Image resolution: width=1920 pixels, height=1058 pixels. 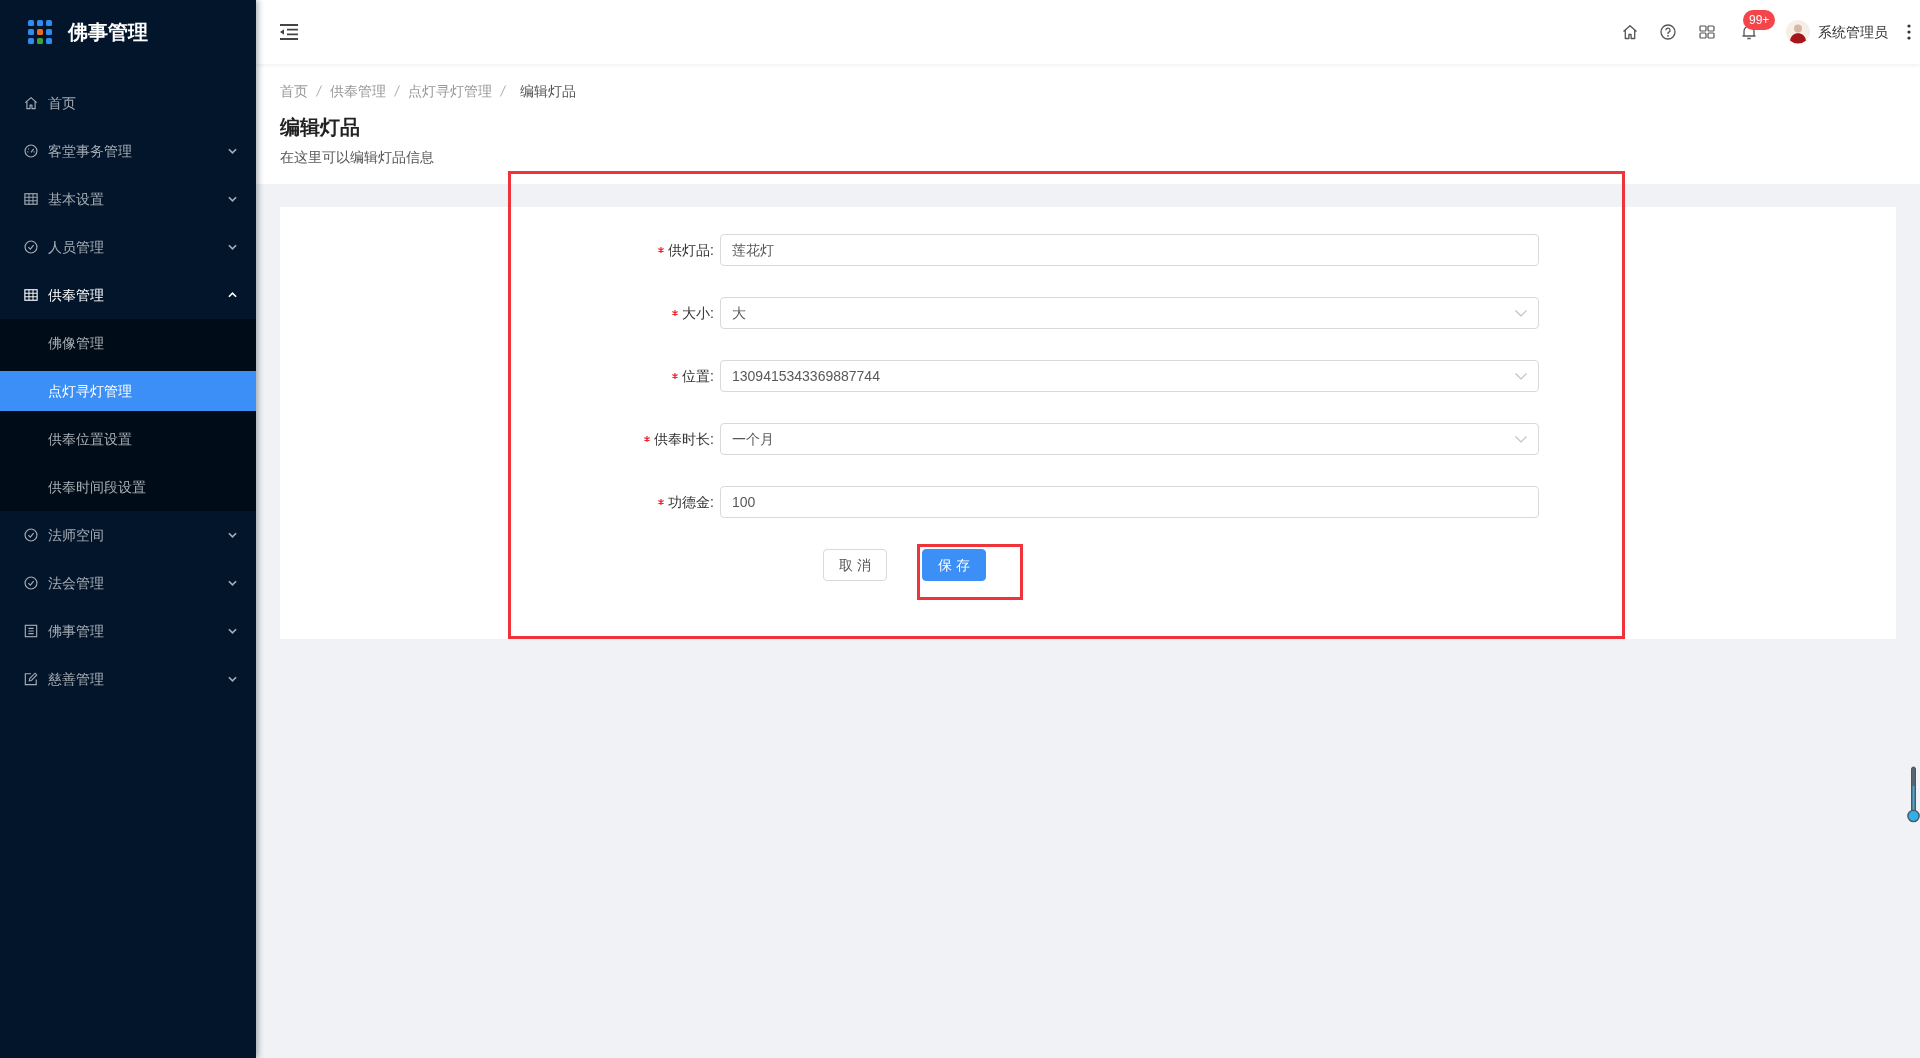 I want to click on sidebar-menu-item: 首页, so click(x=128, y=103).